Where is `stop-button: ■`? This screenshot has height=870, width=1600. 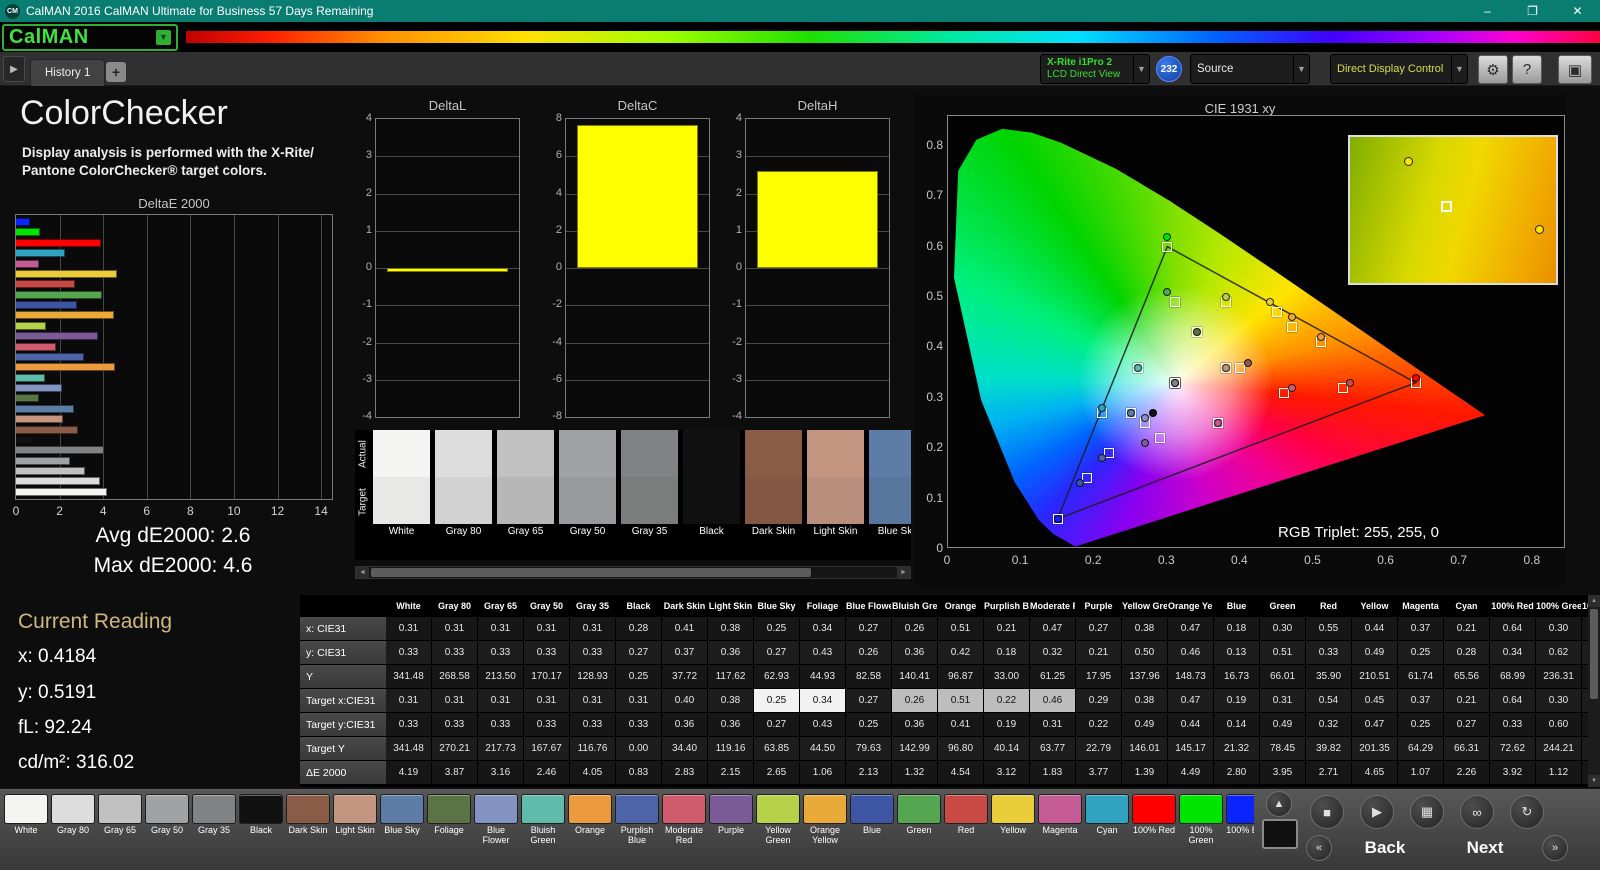 stop-button: ■ is located at coordinates (1327, 812).